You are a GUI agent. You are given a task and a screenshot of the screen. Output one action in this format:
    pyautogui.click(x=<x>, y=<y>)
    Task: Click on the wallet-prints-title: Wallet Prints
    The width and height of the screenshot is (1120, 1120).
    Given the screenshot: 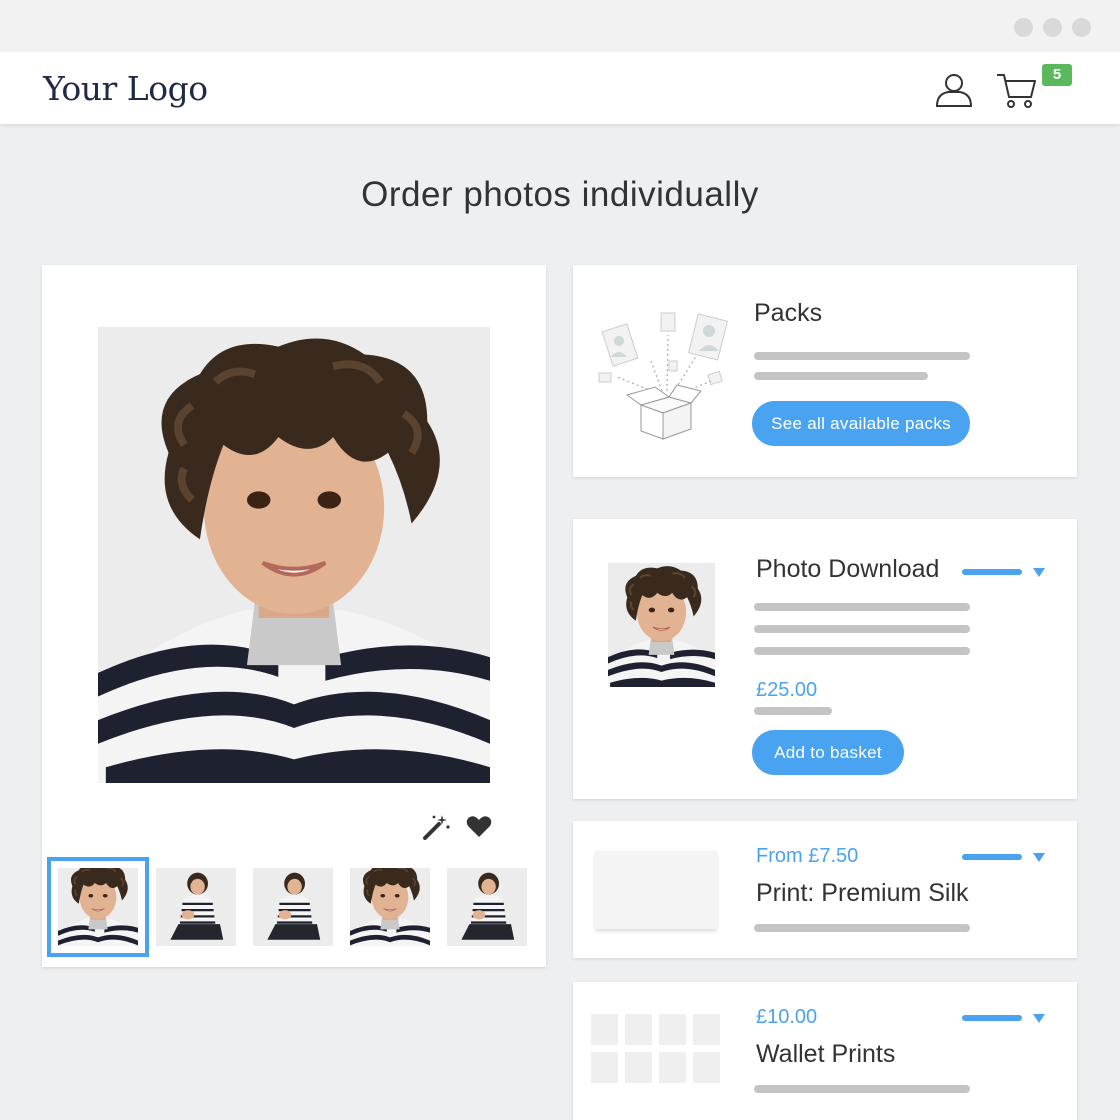 What is the action you would take?
    pyautogui.click(x=826, y=1054)
    